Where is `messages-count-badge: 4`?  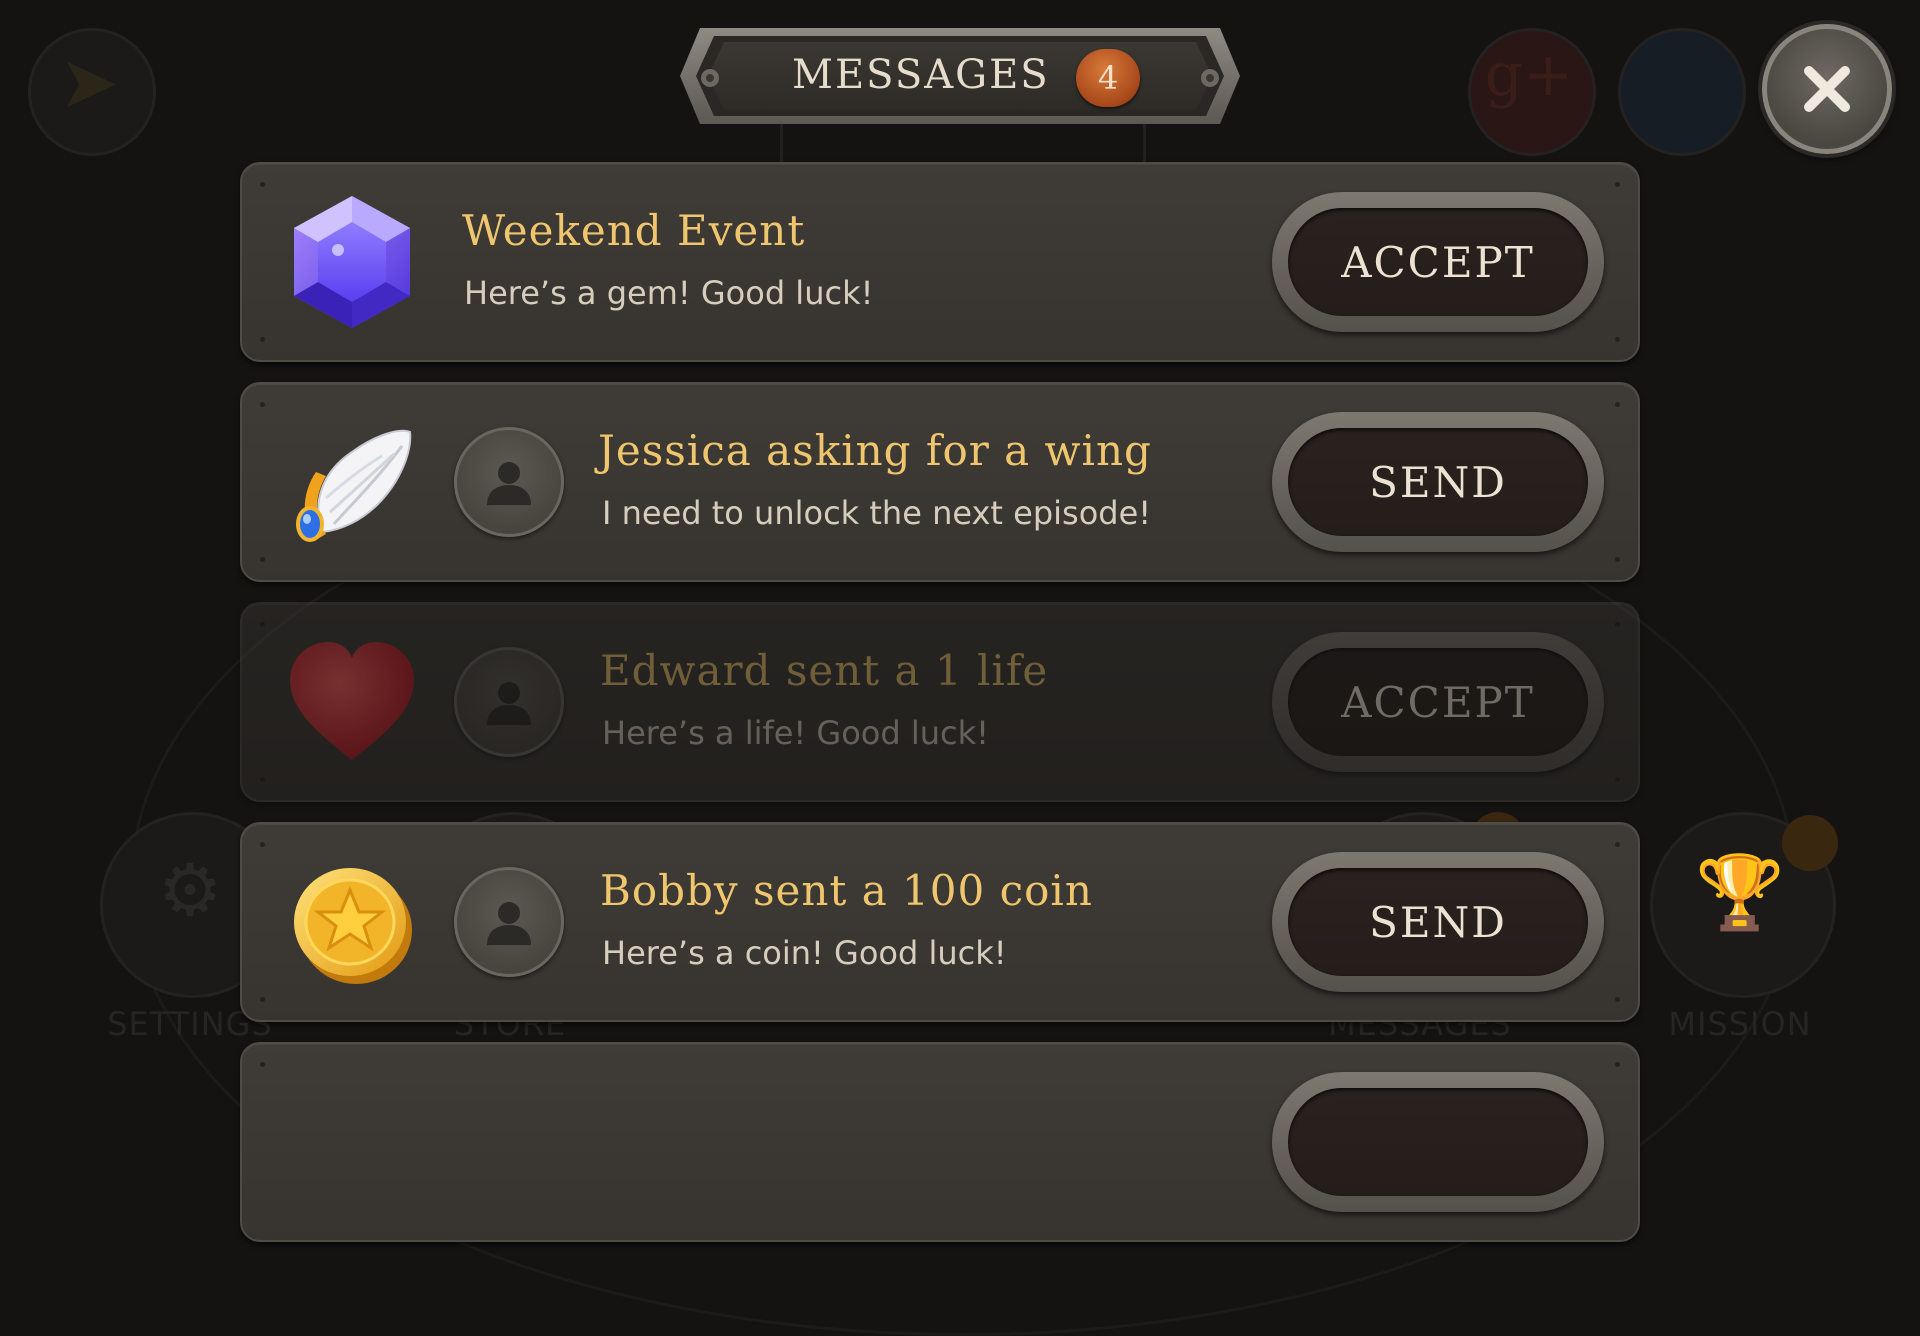 messages-count-badge: 4 is located at coordinates (1108, 78).